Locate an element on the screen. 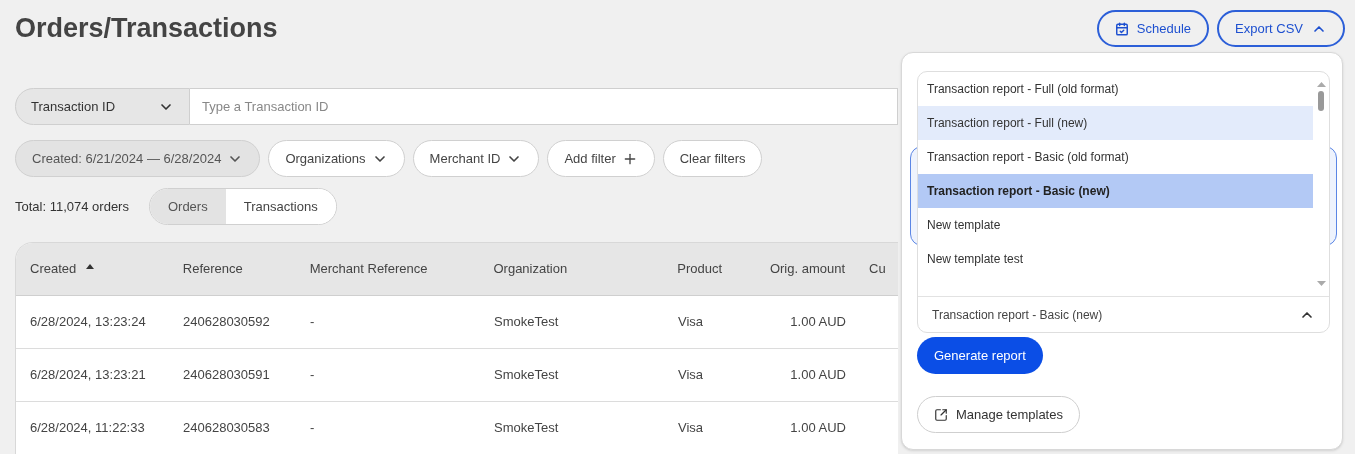 Image resolution: width=1355 pixels, height=454 pixels. column-header: Cu is located at coordinates (878, 269).